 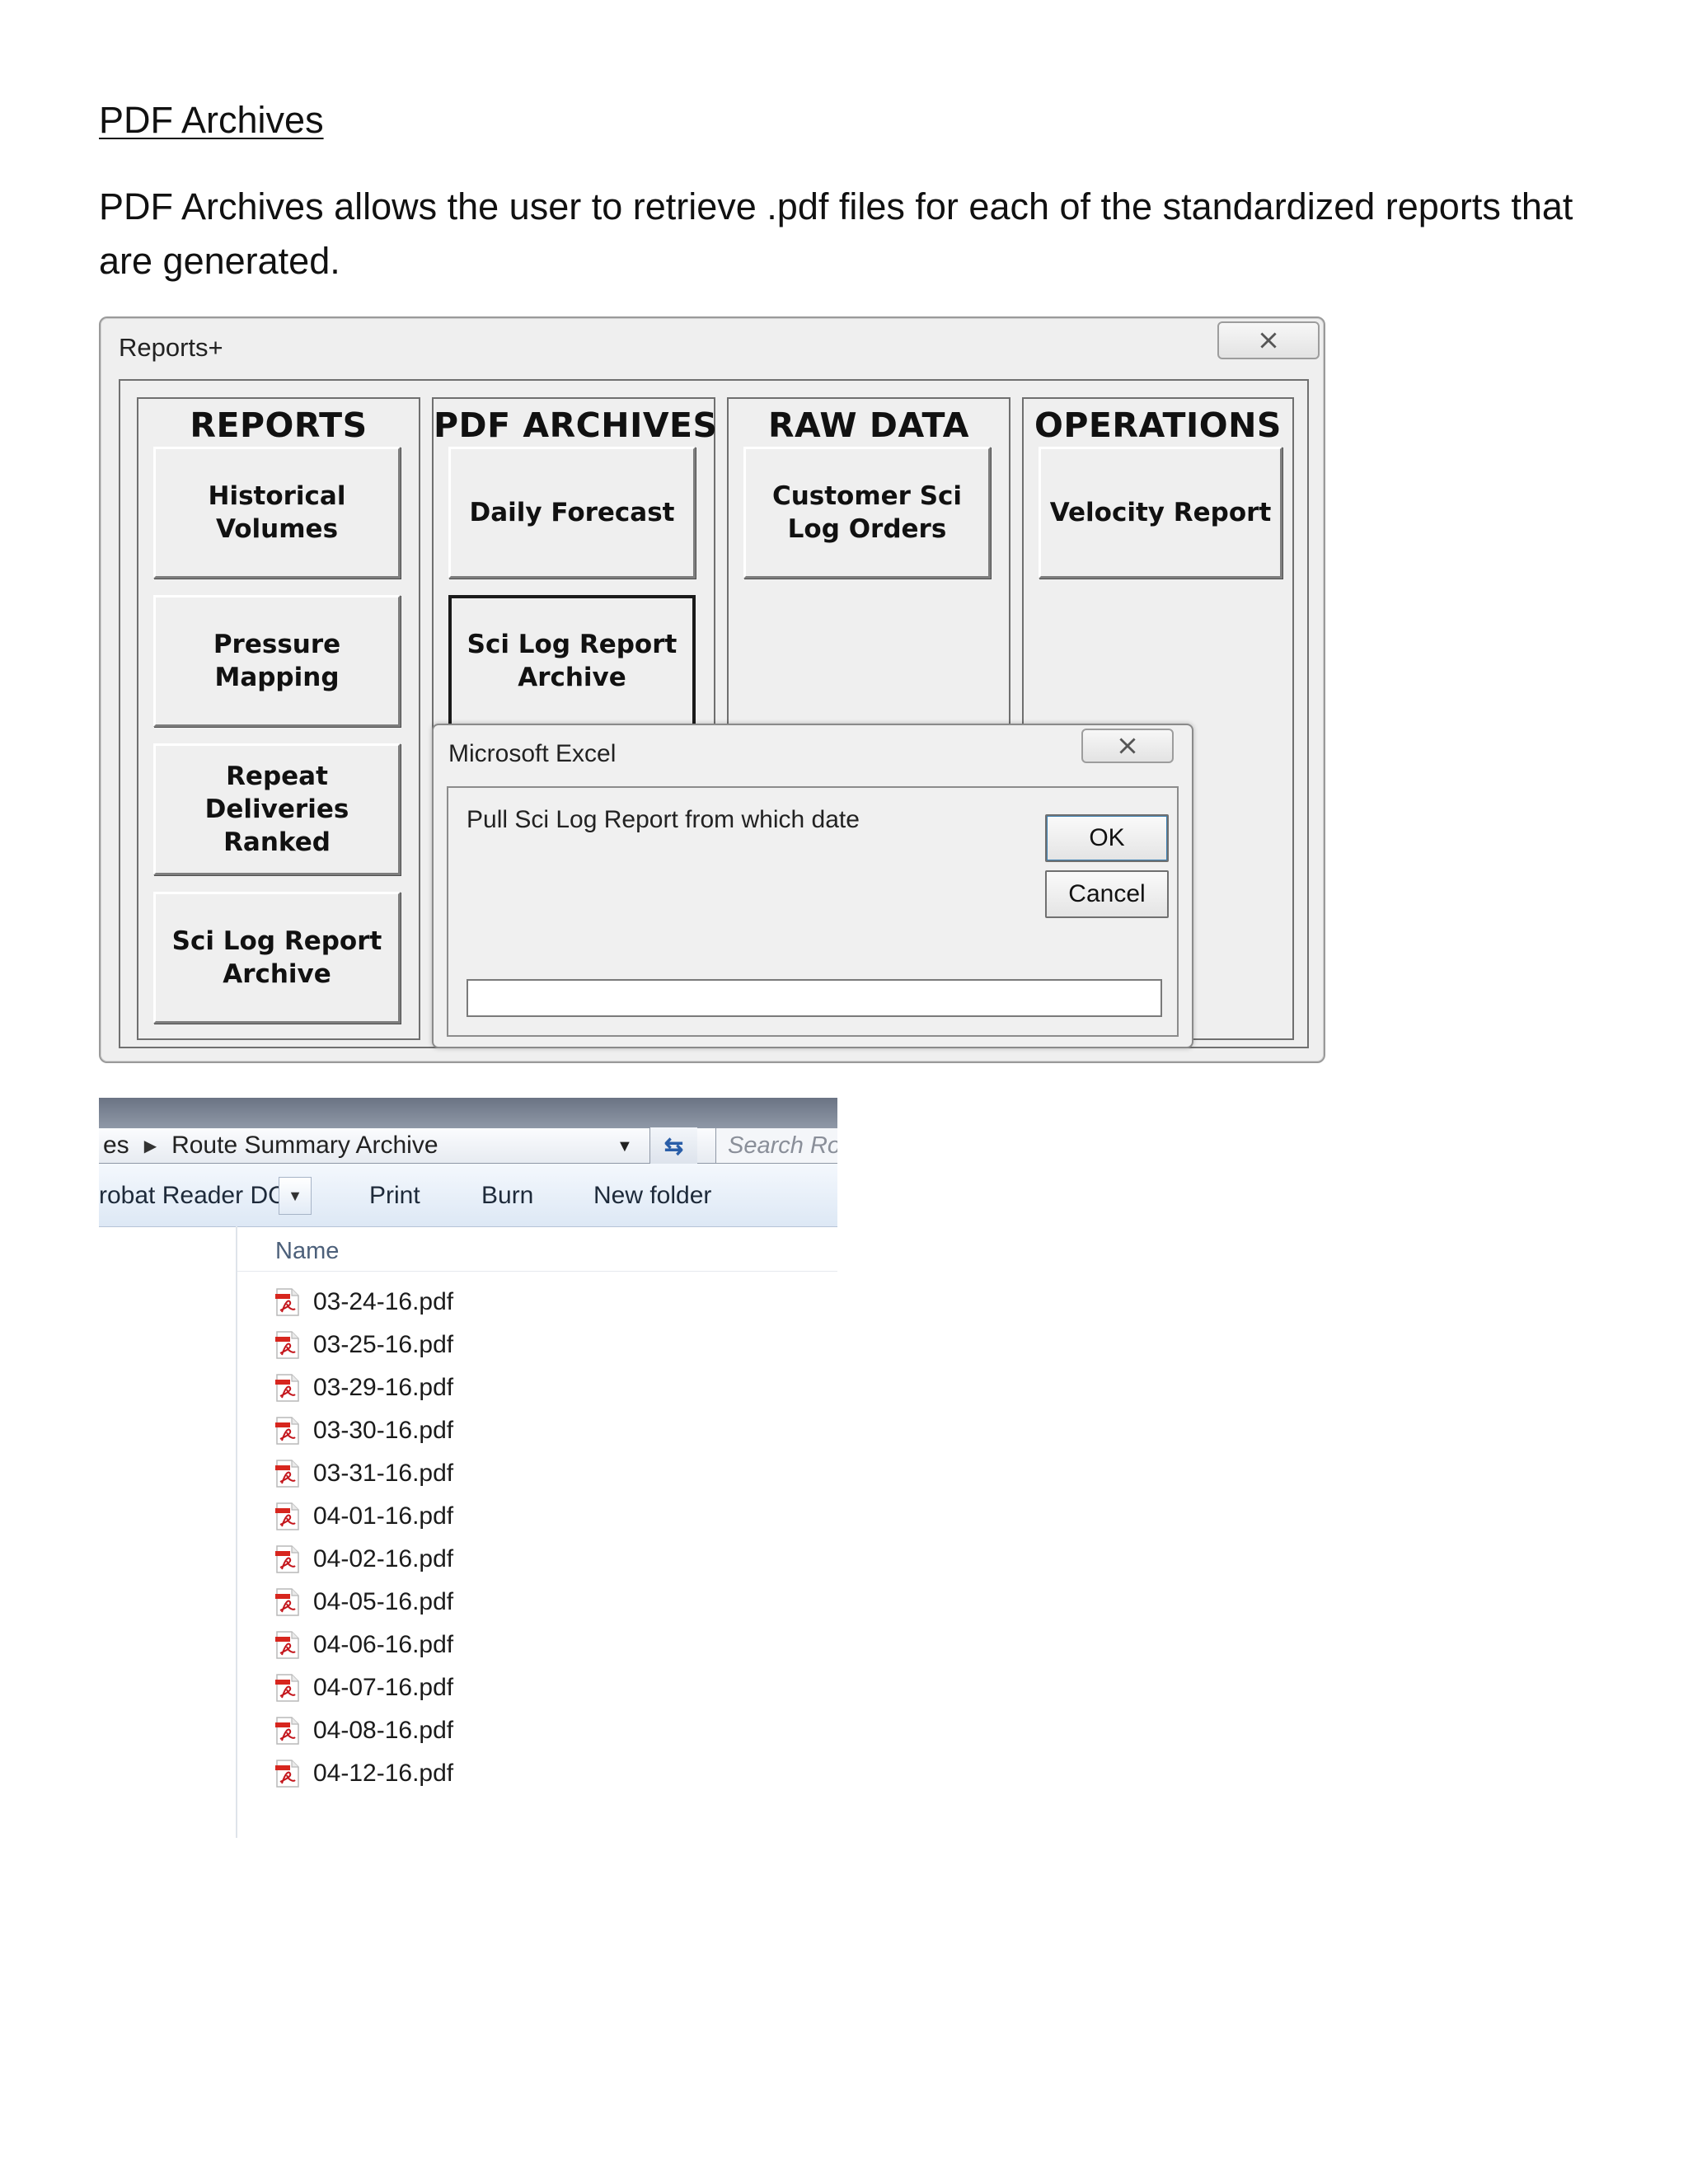 I want to click on chevron-down-icon: ▼, so click(x=296, y=1196).